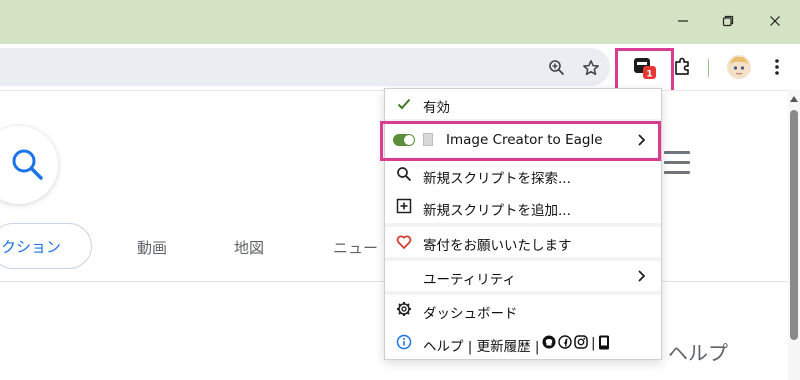  I want to click on menu-item-label: ユーティリティ, so click(469, 280).